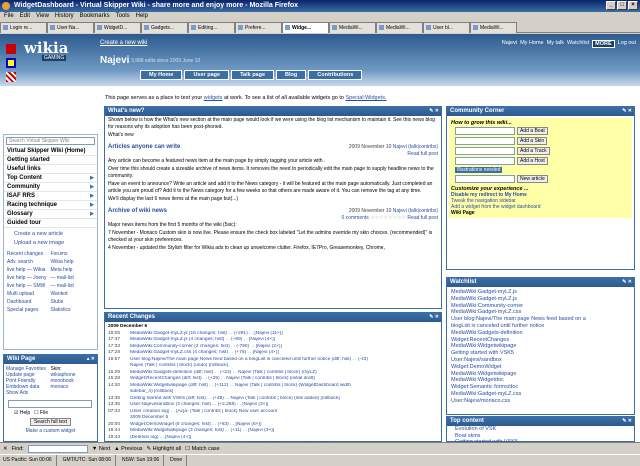 The height and width of the screenshot is (466, 640). Describe the element at coordinates (532, 161) in the screenshot. I see `add-host-button: Add a Host` at that location.